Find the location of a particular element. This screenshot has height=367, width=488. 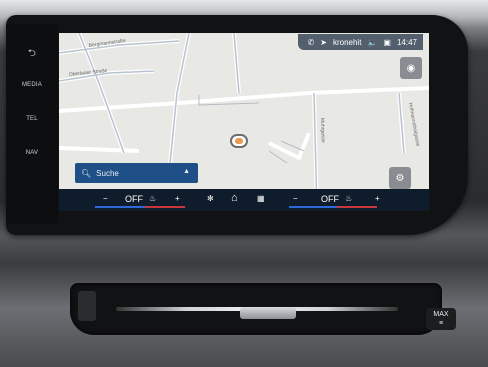

air-vent is located at coordinates (256, 309).